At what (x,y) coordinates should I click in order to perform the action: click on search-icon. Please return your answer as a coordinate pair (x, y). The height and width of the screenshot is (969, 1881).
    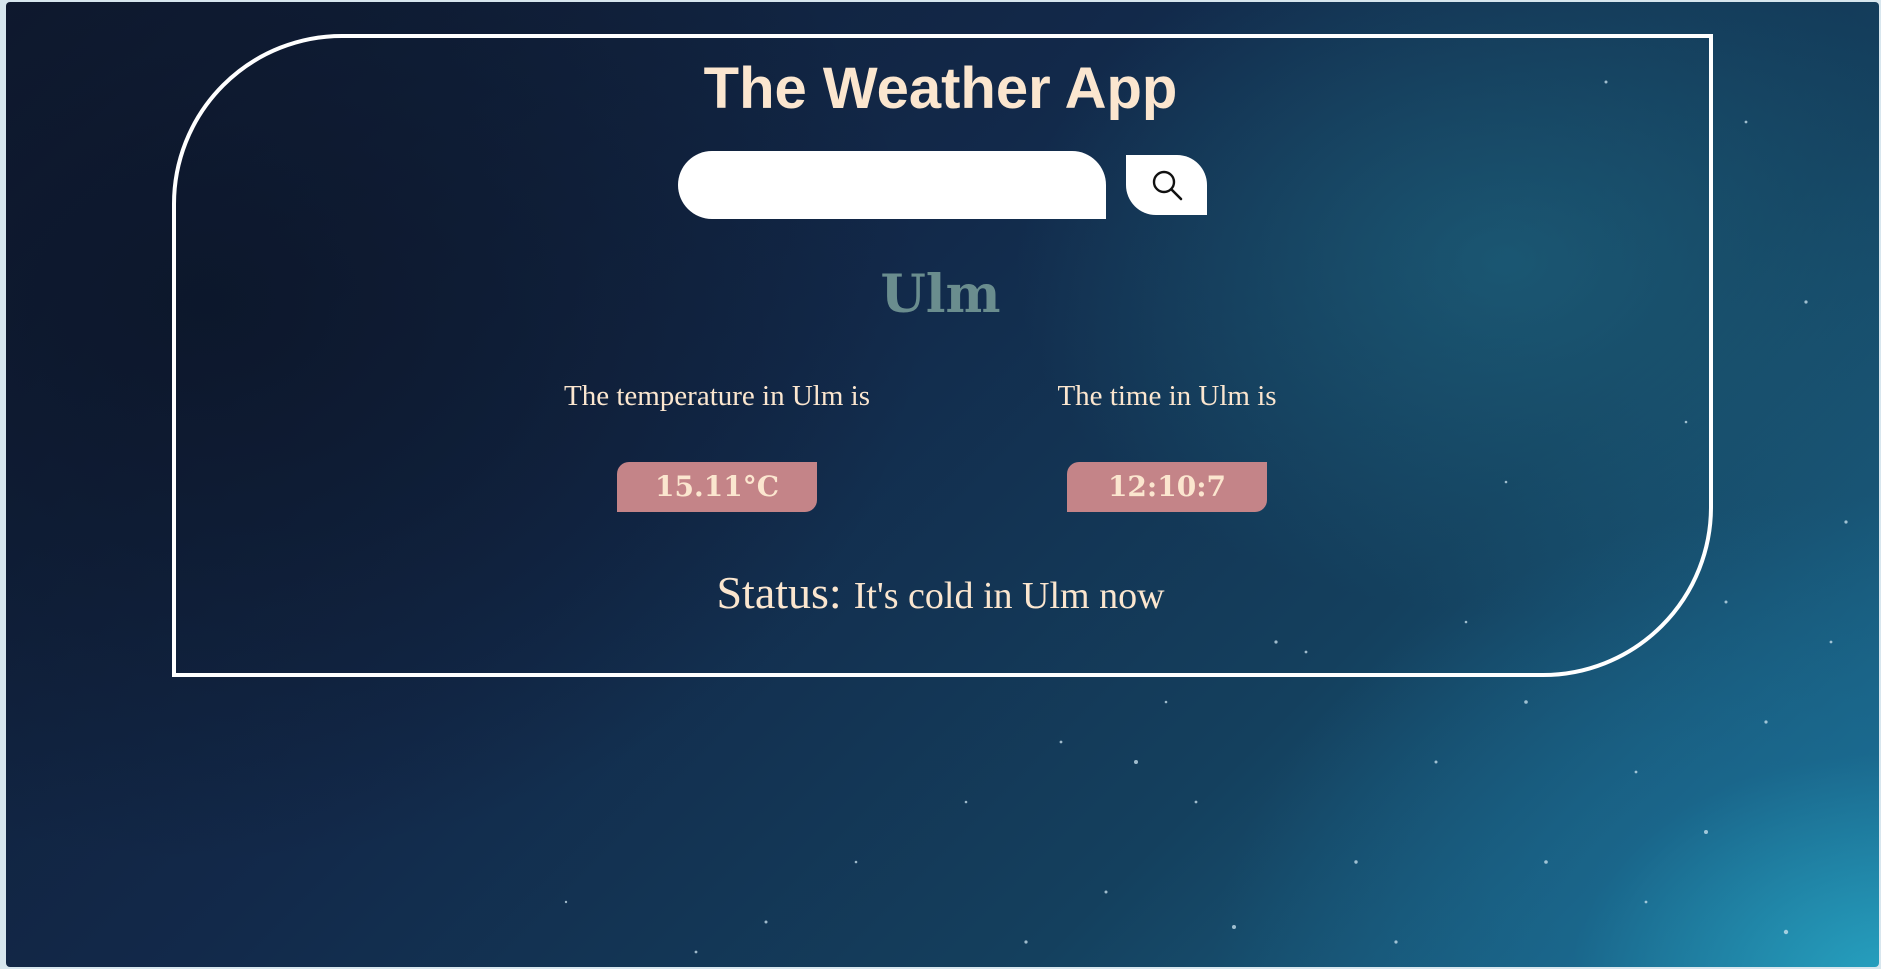
    Looking at the image, I should click on (1167, 185).